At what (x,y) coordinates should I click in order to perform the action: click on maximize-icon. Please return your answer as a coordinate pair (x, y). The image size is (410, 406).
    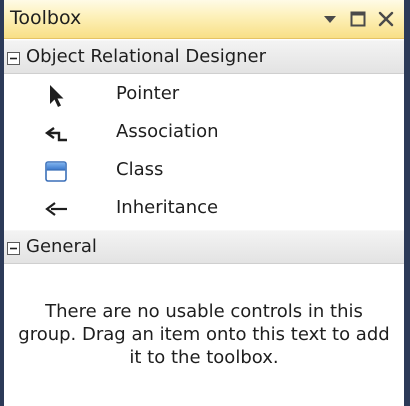
    Looking at the image, I should click on (358, 19).